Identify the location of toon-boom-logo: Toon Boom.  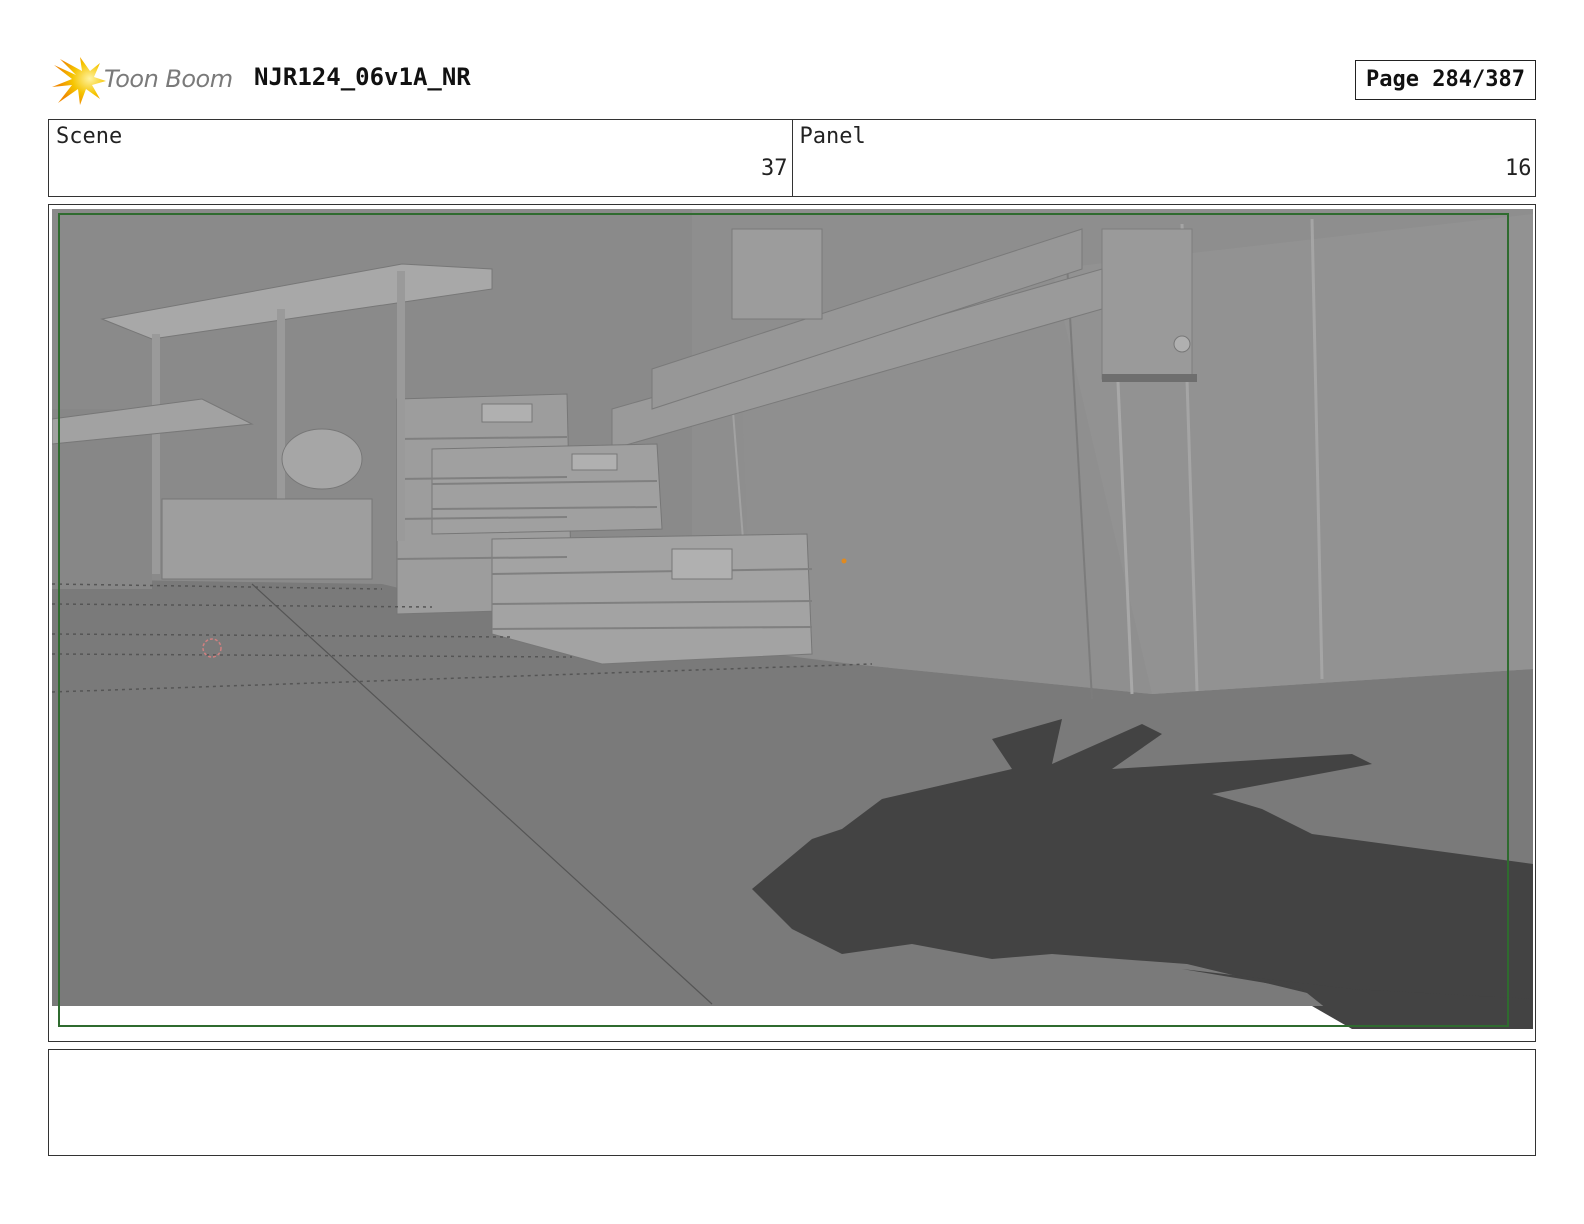
(145, 81).